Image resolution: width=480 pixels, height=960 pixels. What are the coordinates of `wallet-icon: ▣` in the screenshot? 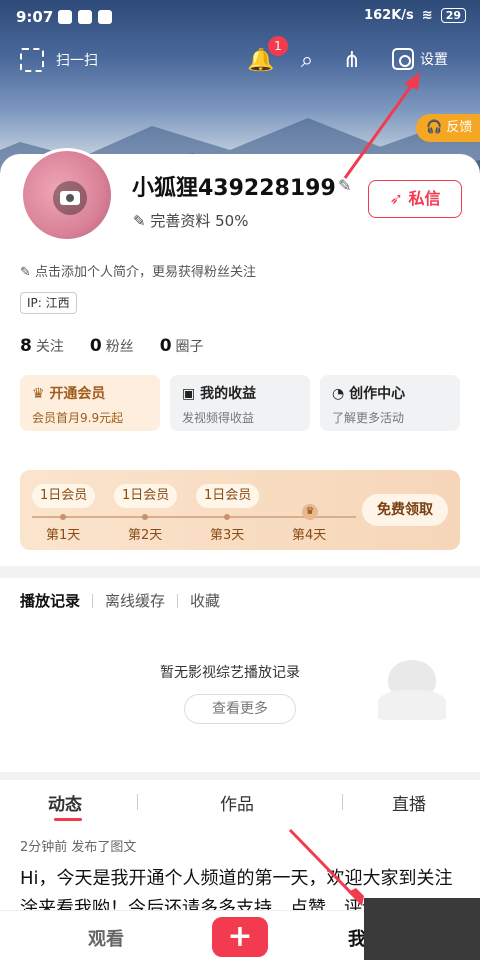 It's located at (191, 394).